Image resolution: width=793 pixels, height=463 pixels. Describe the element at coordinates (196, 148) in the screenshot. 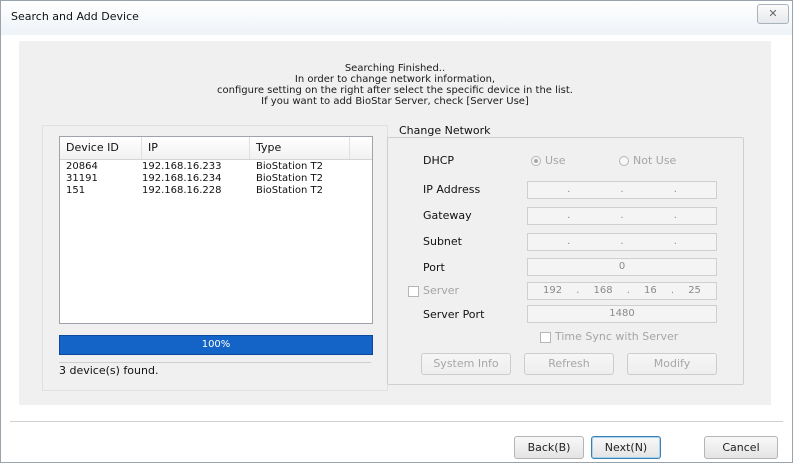

I see `column-header-ip: IP` at that location.